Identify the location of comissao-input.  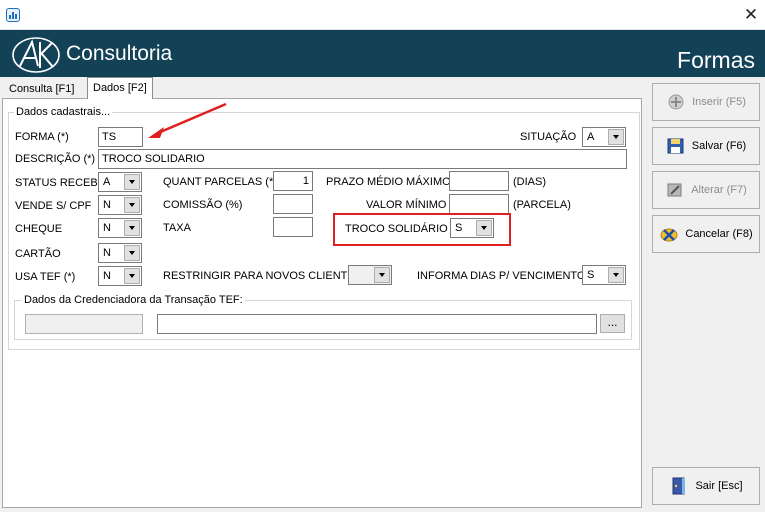
(293, 204).